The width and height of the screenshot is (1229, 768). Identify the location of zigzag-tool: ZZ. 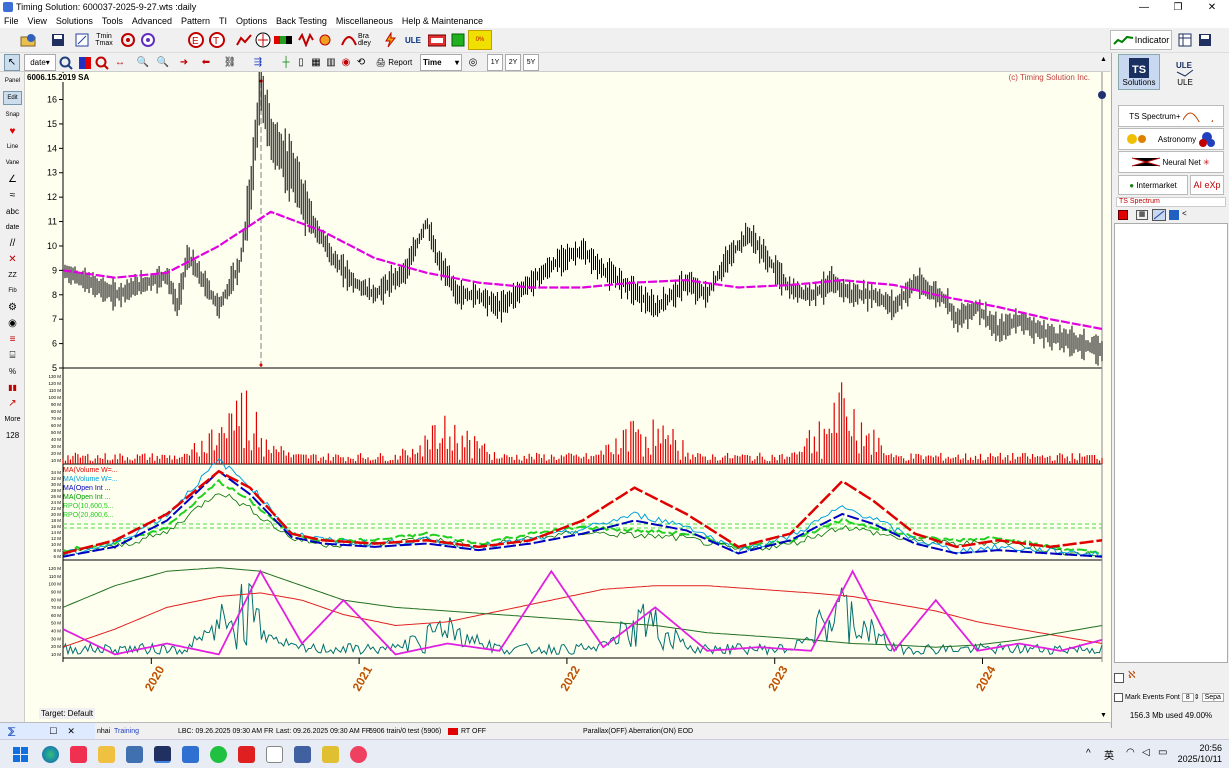
(12, 275).